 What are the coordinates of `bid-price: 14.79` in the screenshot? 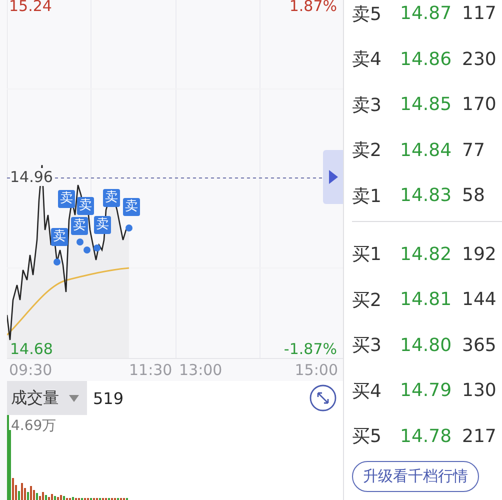 It's located at (426, 391).